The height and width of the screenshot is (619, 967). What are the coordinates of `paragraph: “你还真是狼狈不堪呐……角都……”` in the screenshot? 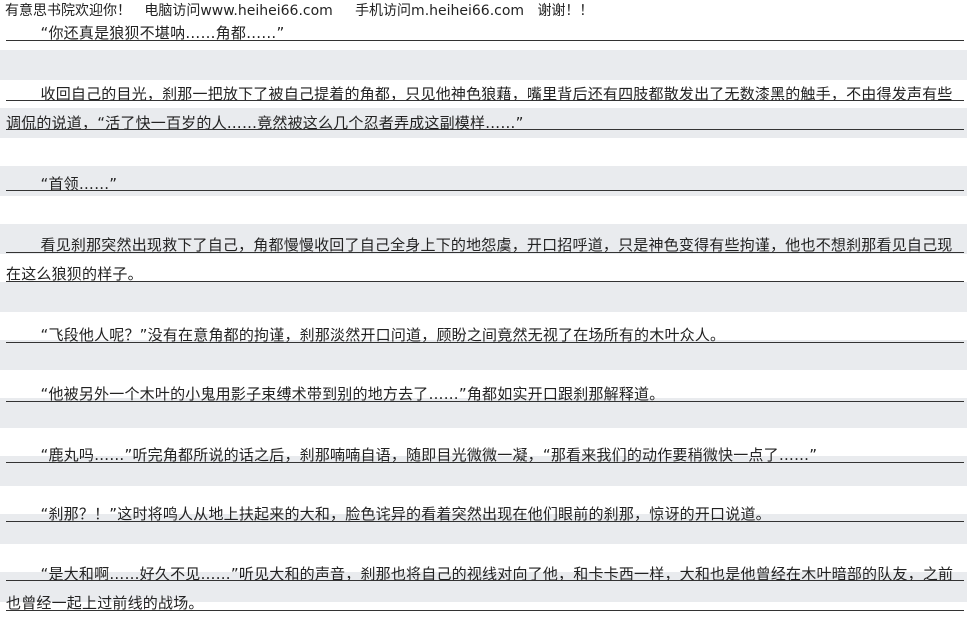 It's located at (162, 33).